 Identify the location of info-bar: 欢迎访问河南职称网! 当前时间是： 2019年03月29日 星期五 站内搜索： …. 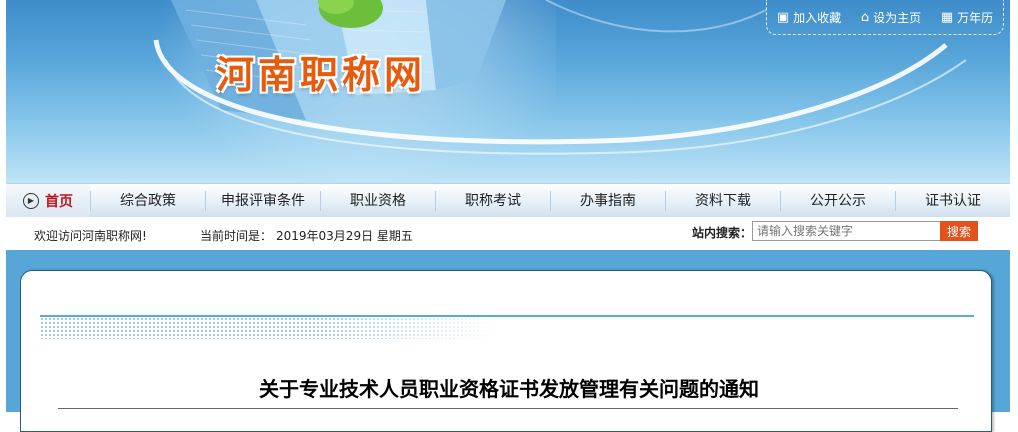
(508, 233).